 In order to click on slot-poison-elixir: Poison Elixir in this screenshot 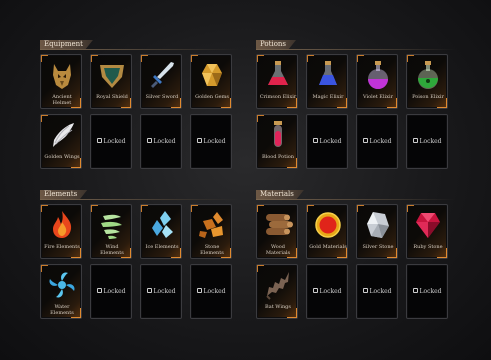, I will do `click(427, 81)`.